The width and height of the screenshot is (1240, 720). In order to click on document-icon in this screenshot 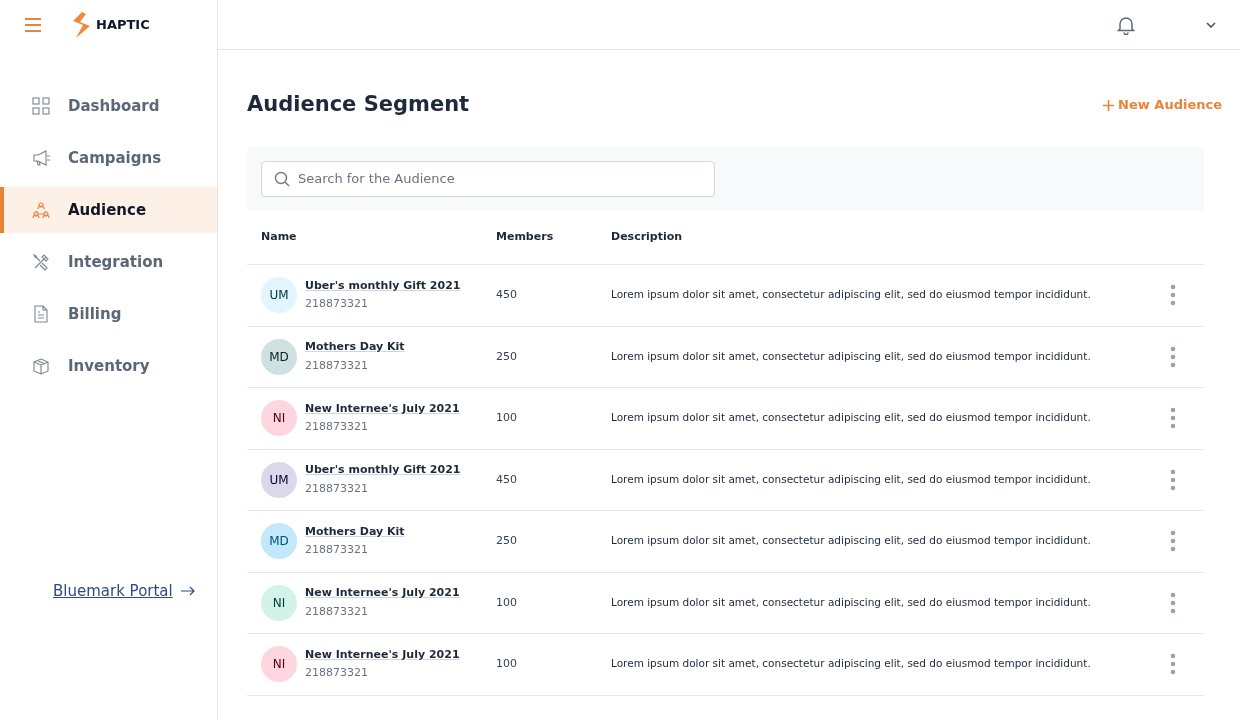, I will do `click(41, 314)`.